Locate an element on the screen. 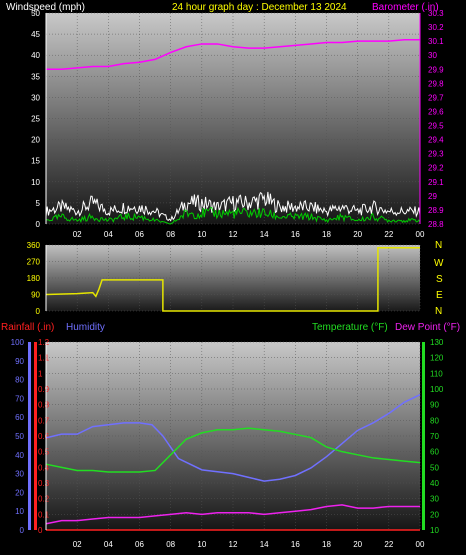 This screenshot has height=555, width=466. compass-label: S is located at coordinates (439, 279).